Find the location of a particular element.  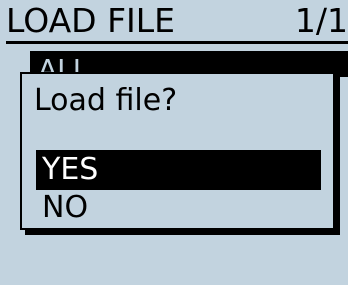

dialog-message: Load file? is located at coordinates (106, 100).